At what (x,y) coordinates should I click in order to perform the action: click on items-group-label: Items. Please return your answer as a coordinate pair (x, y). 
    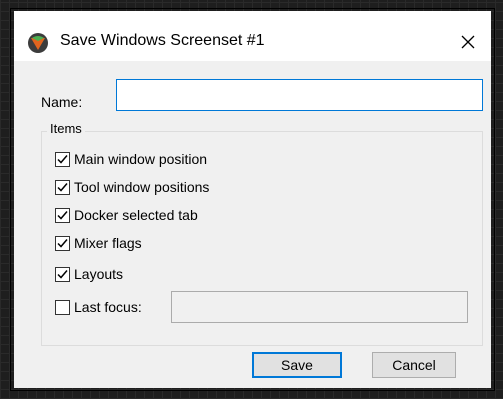
    Looking at the image, I should click on (66, 128).